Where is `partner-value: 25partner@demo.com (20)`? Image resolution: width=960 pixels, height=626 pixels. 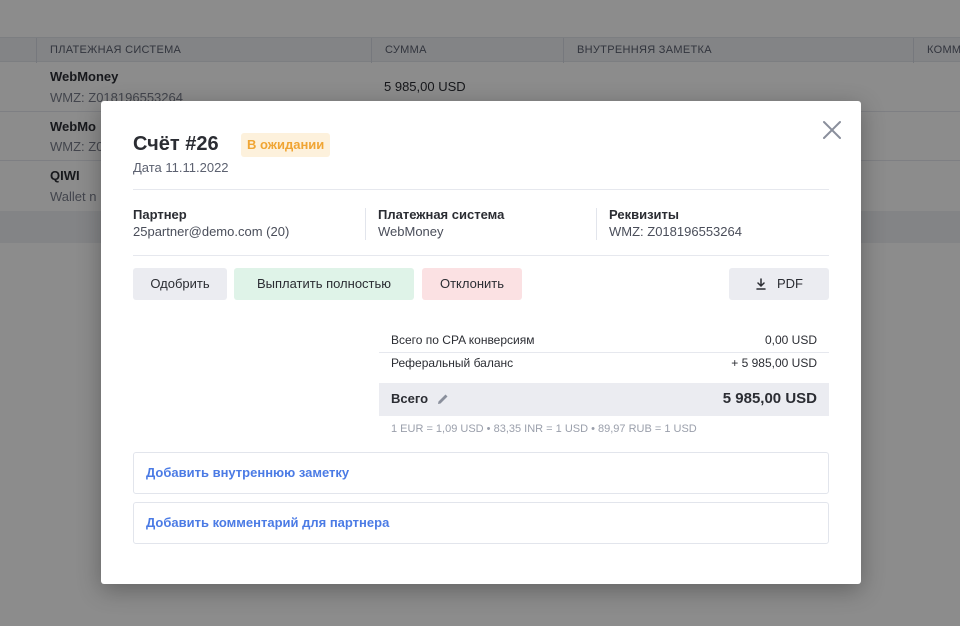
partner-value: 25partner@demo.com (20) is located at coordinates (211, 231).